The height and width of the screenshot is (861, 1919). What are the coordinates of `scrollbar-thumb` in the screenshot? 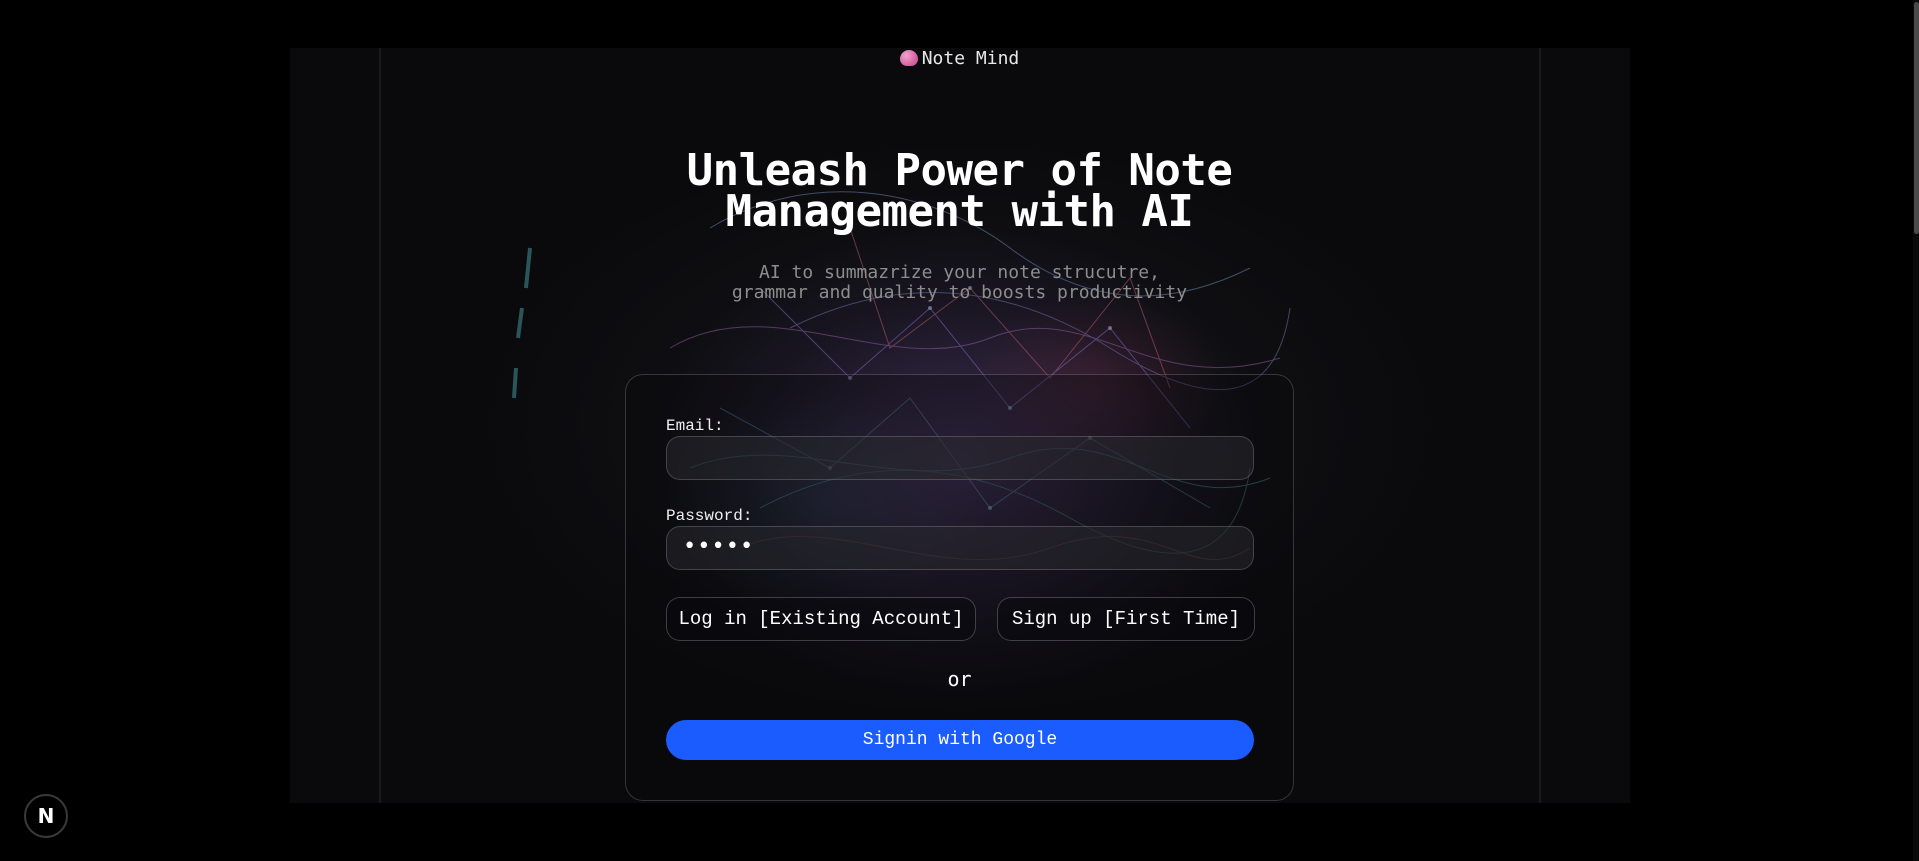 It's located at (1916, 118).